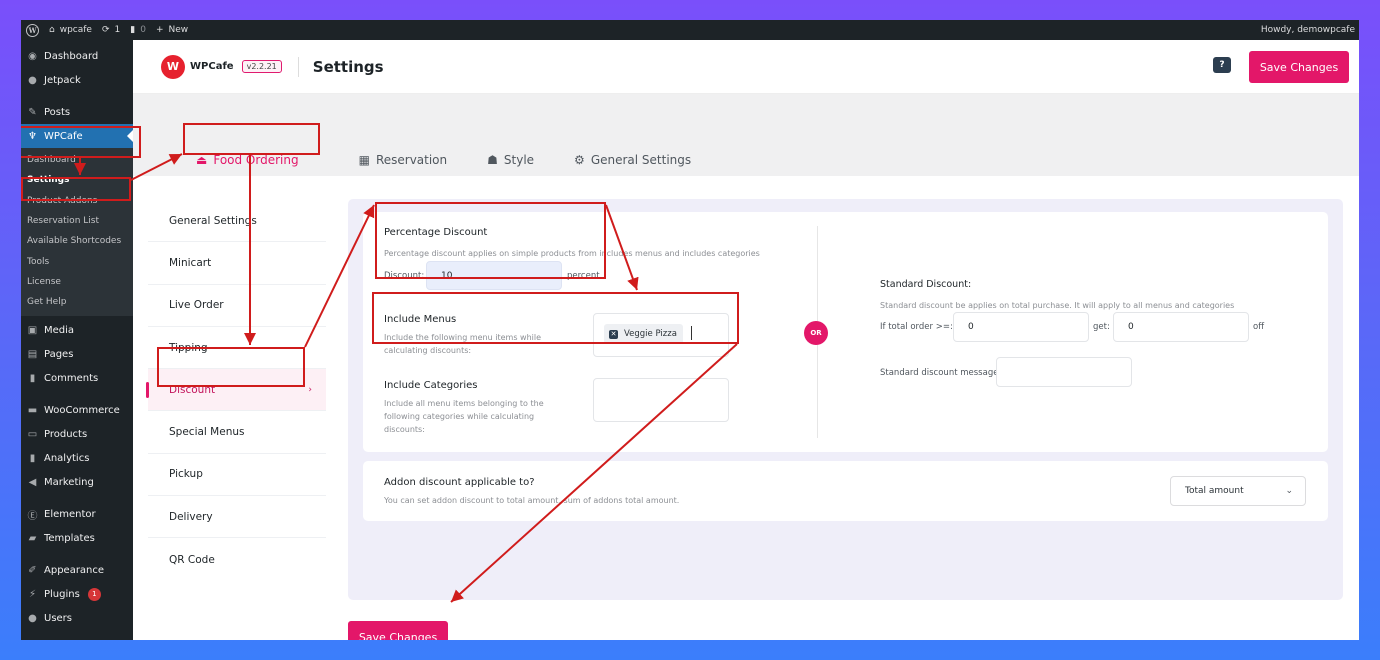 Image resolution: width=1380 pixels, height=660 pixels. I want to click on nav-tipping: Tipping, so click(237, 348).